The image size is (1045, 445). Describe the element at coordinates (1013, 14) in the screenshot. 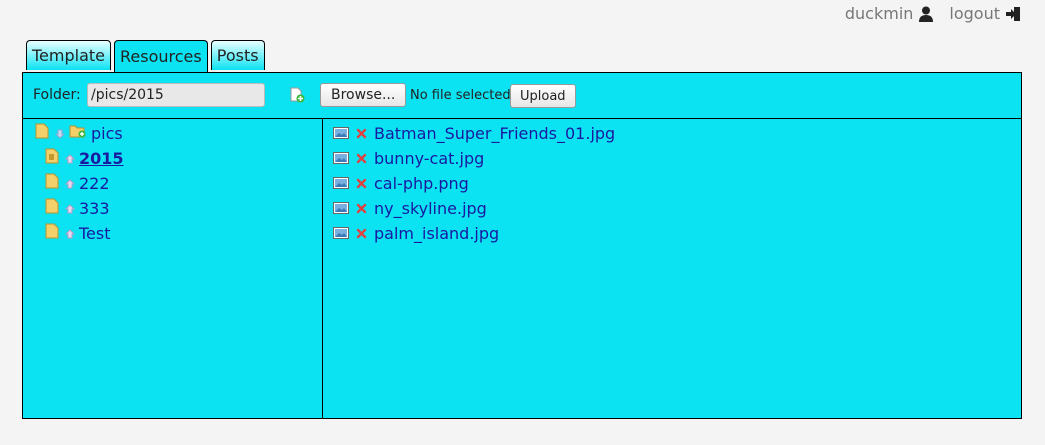

I see `logout-icon` at that location.